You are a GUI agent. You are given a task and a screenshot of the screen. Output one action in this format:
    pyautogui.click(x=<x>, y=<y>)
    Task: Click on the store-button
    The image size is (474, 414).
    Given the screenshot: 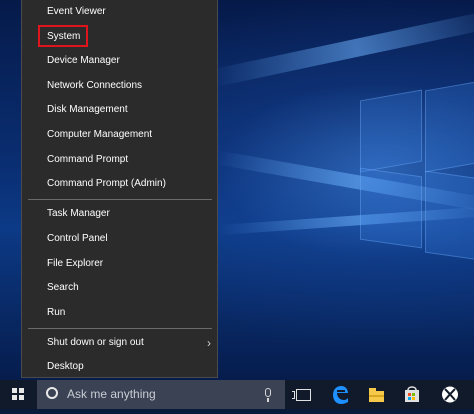 What is the action you would take?
    pyautogui.click(x=412, y=394)
    